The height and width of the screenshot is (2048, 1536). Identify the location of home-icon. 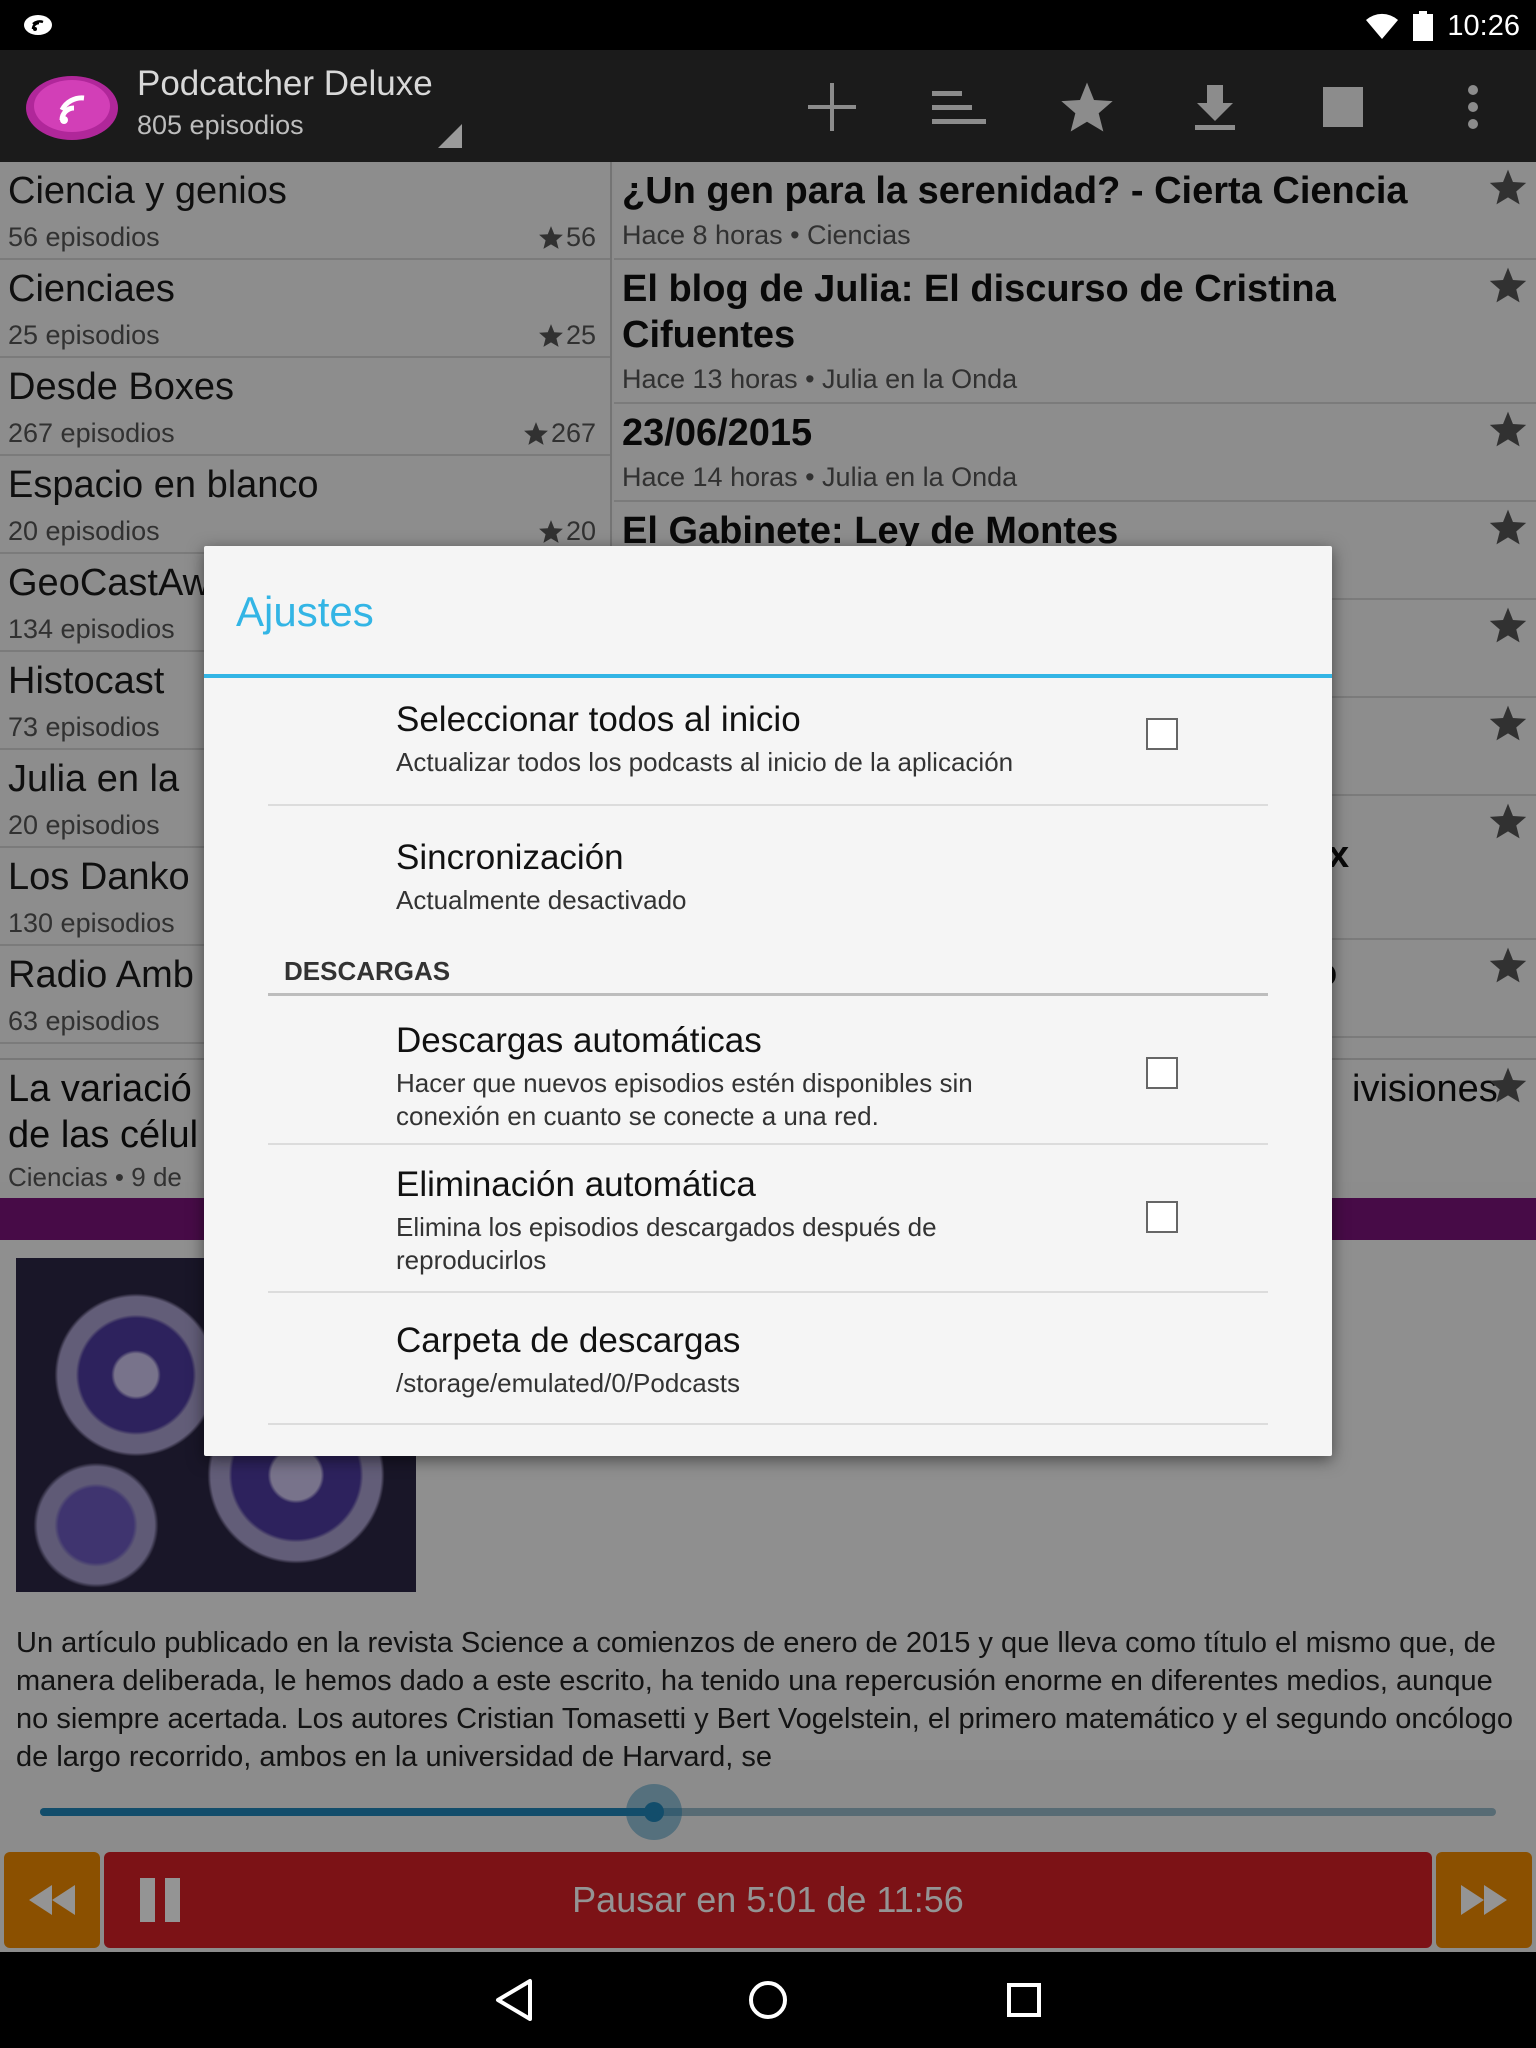
(768, 2000).